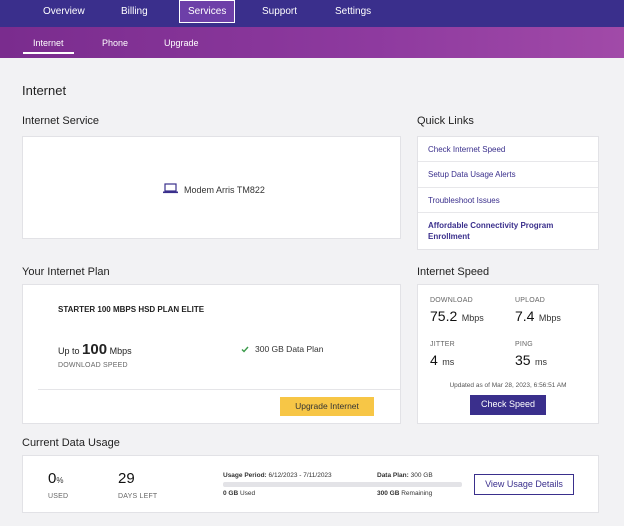 This screenshot has height=526, width=624. Describe the element at coordinates (61, 121) in the screenshot. I see `internet-service-heading: Internet Service` at that location.